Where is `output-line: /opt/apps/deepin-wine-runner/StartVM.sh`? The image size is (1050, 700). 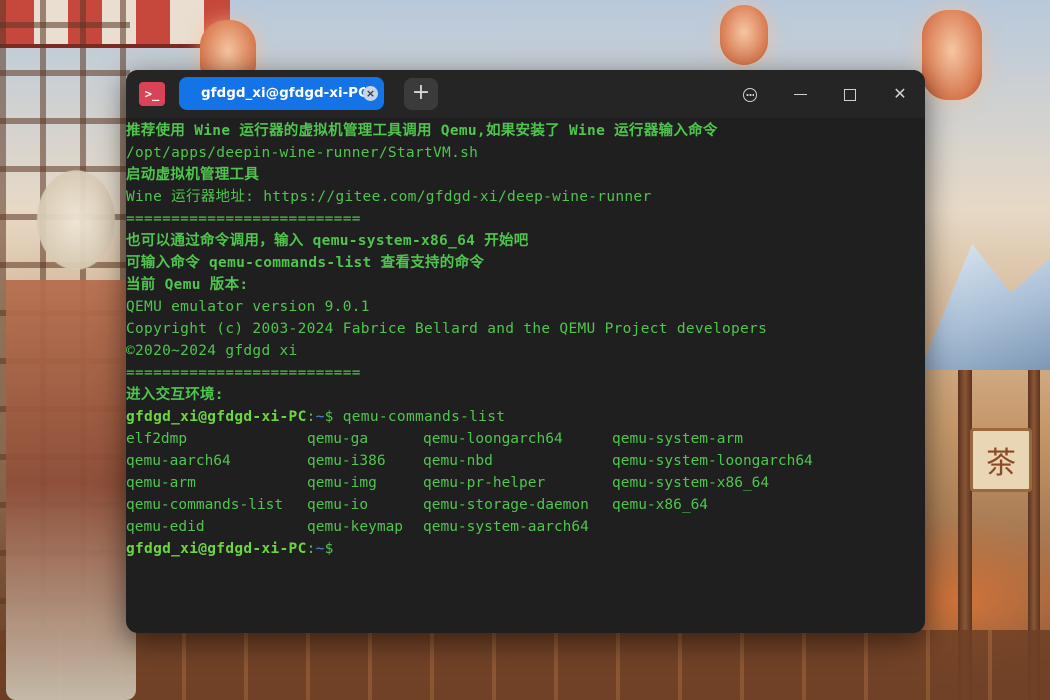 output-line: /opt/apps/deepin-wine-runner/StartVM.sh is located at coordinates (302, 153).